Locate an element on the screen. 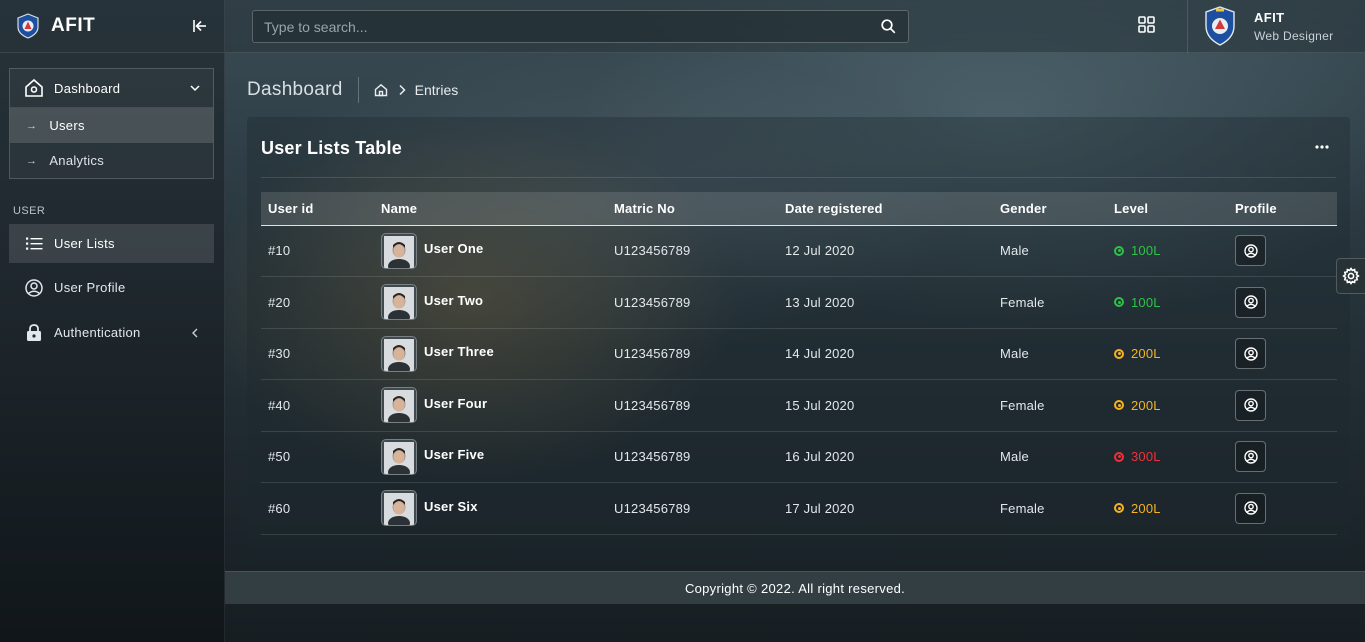 This screenshot has height=642, width=1365. date-registered: 13 Jul 2020 is located at coordinates (820, 302).